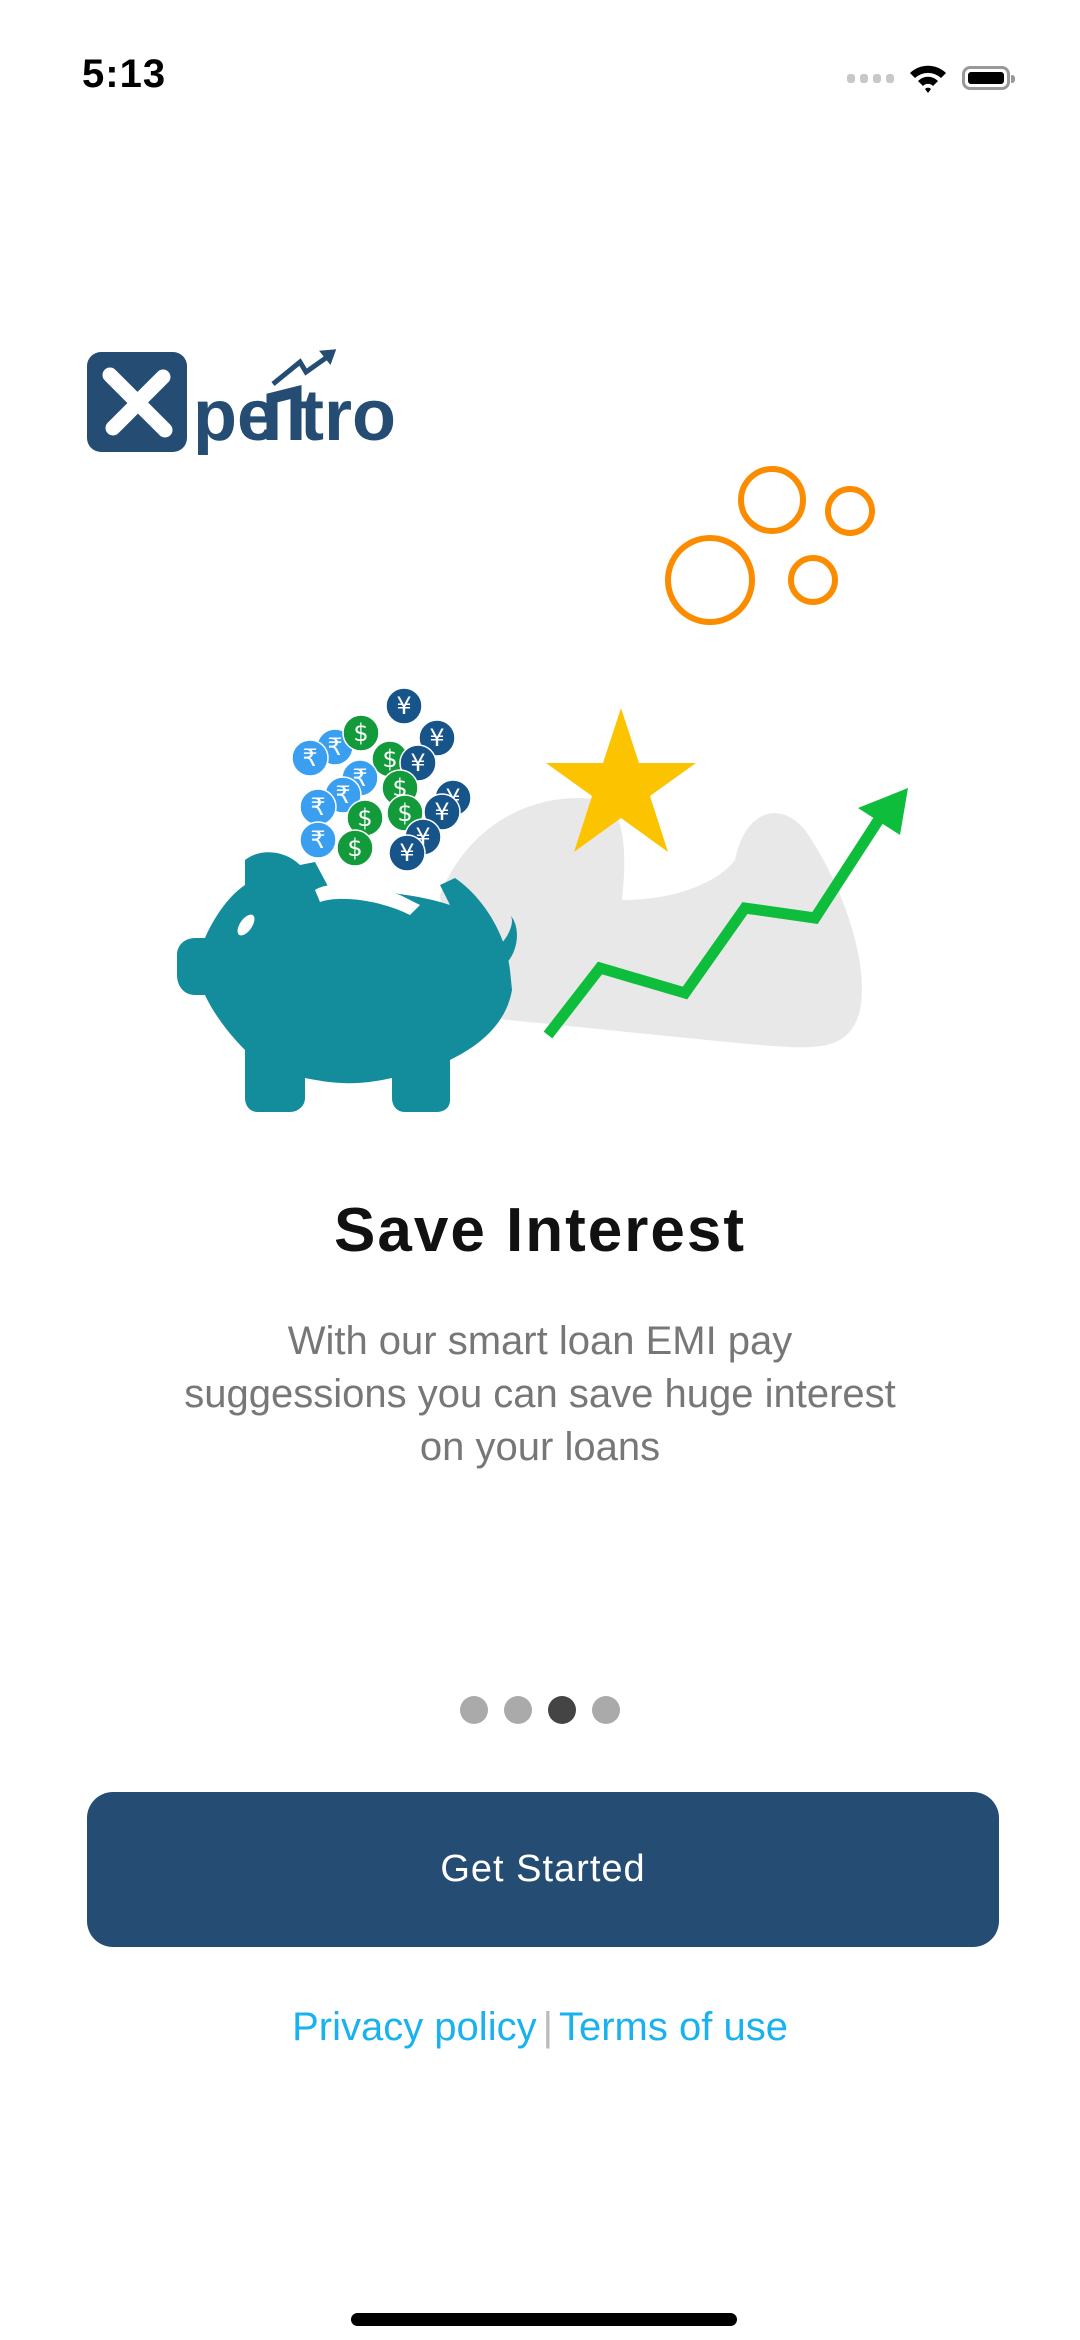 The height and width of the screenshot is (2340, 1080). Describe the element at coordinates (348, 416) in the screenshot. I see `svg-text: tro` at that location.